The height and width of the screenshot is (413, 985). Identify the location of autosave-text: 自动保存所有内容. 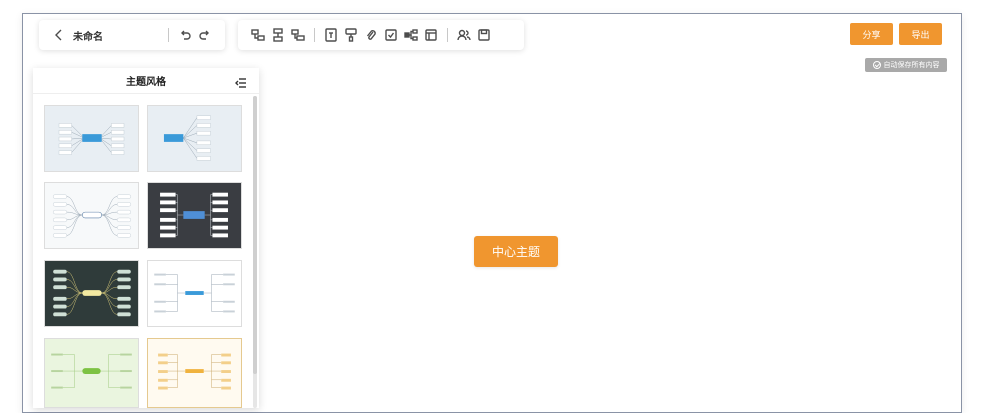
(911, 65).